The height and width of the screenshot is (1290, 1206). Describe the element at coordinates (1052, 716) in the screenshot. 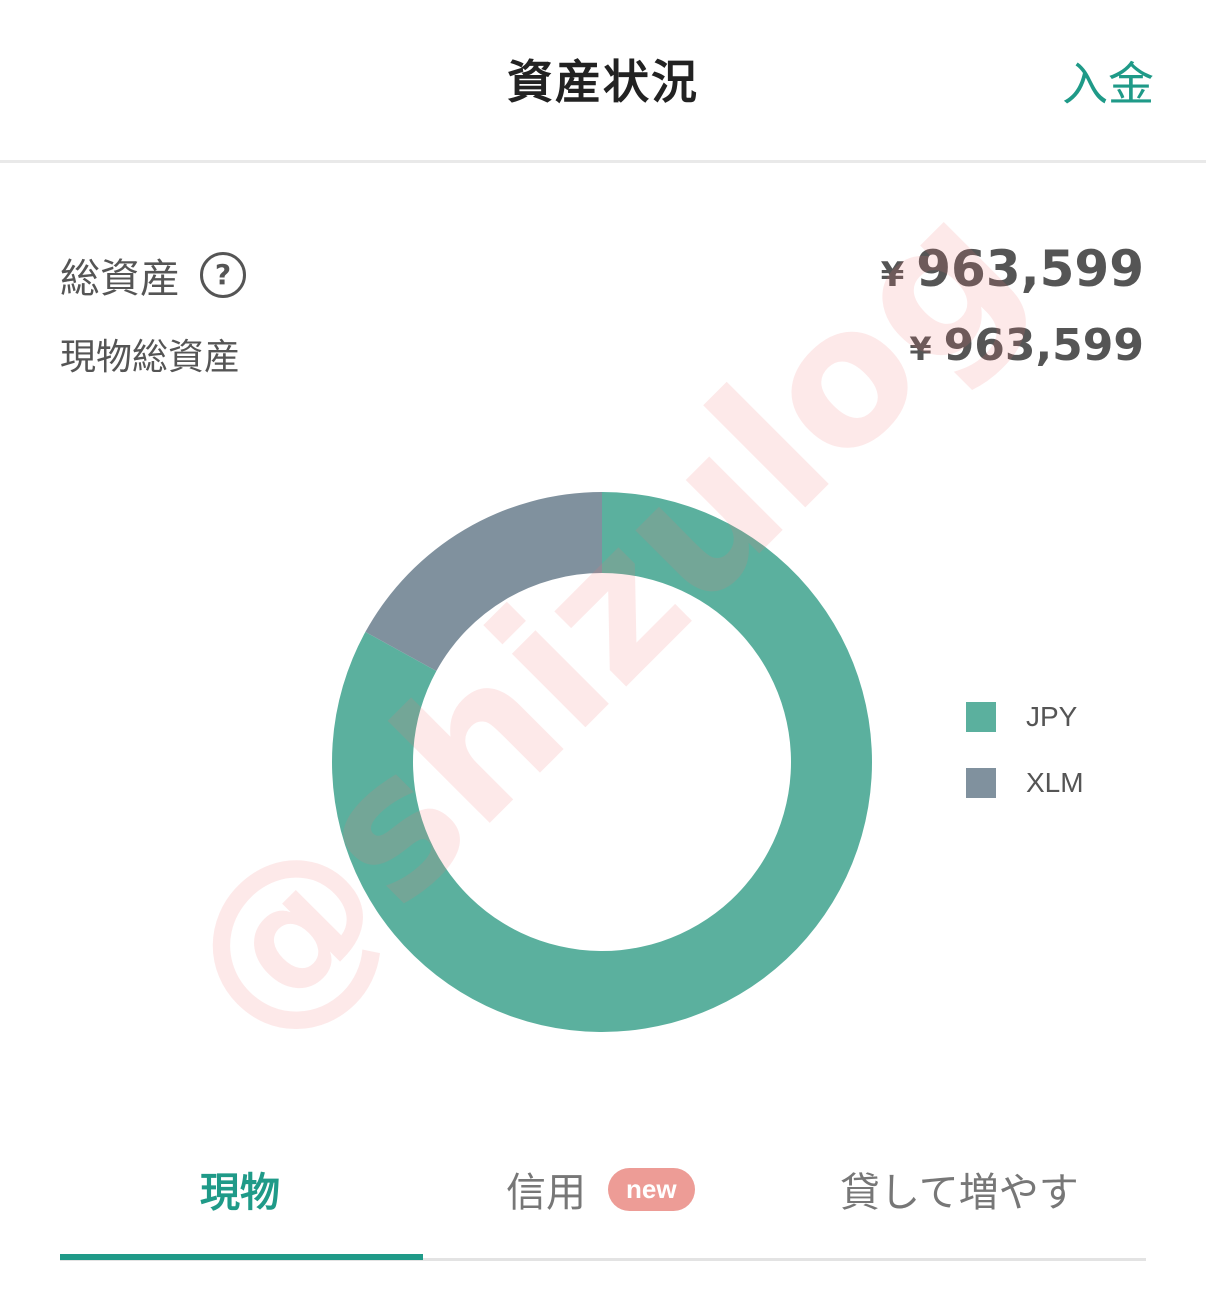

I see `legend-label-jpy: JPY` at that location.